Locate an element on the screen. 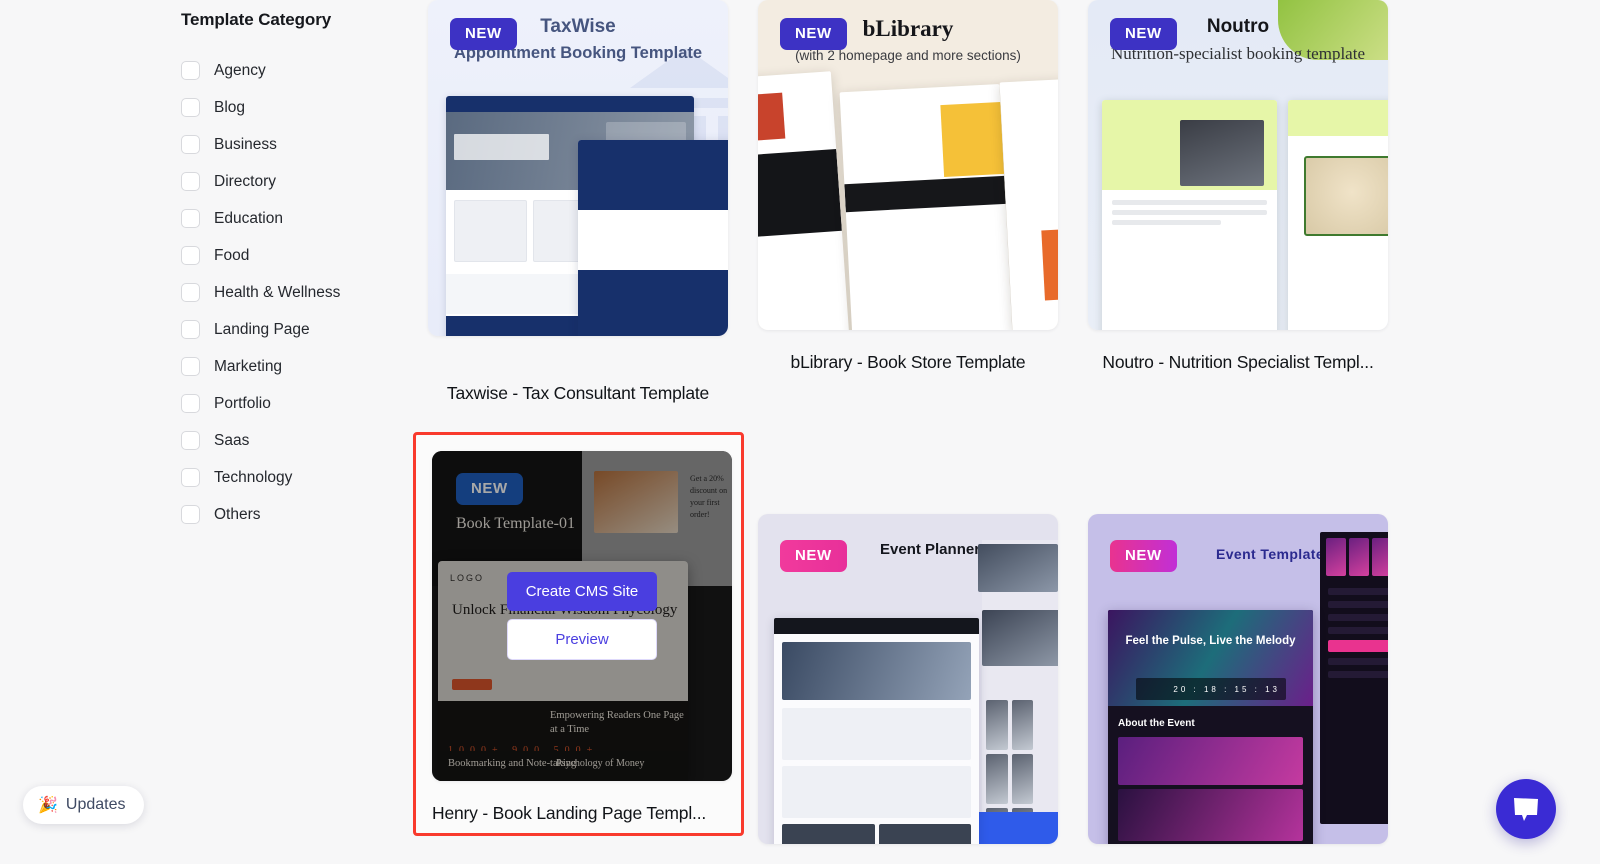 The width and height of the screenshot is (1600, 864). category-filter-saas: Saas is located at coordinates (296, 440).